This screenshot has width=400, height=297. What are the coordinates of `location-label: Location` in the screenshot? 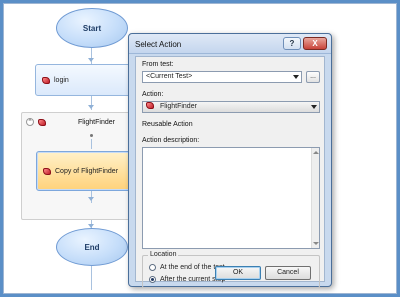 It's located at (163, 254).